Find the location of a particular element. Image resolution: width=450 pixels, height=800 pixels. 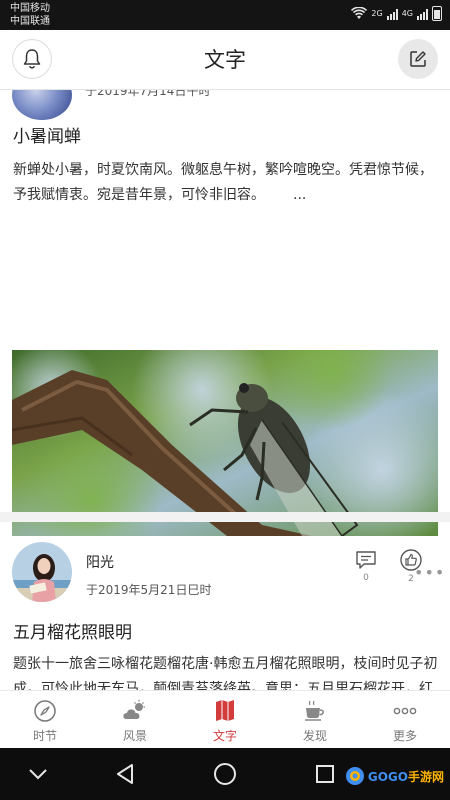

hide-nav-button is located at coordinates (38, 774).